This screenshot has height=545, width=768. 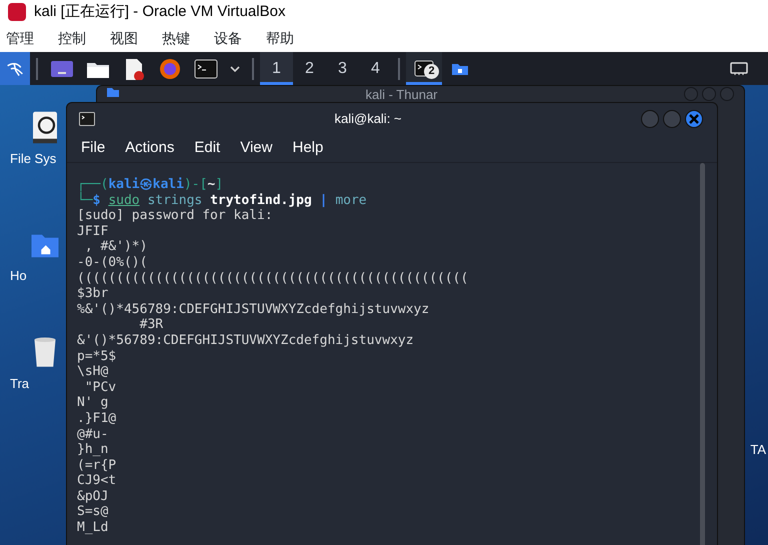 What do you see at coordinates (222, 200) in the screenshot?
I see `command-line: └─$ sudo strings trytofind.jpg | more` at bounding box center [222, 200].